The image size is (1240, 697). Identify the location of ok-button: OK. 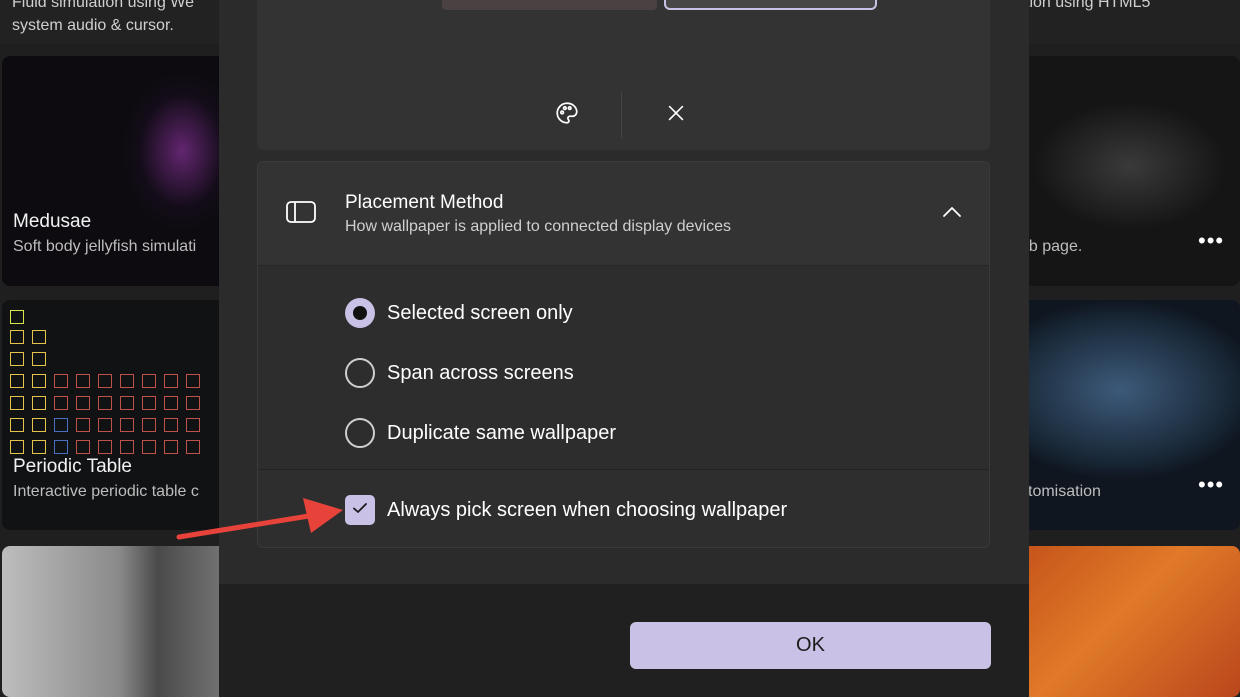
(810, 645).